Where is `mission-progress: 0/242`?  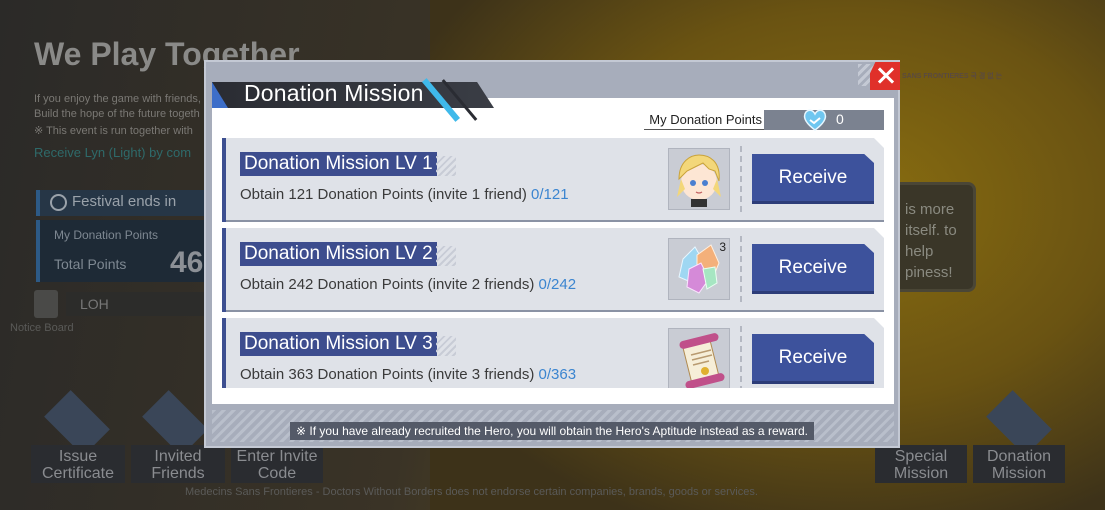 mission-progress: 0/242 is located at coordinates (557, 284).